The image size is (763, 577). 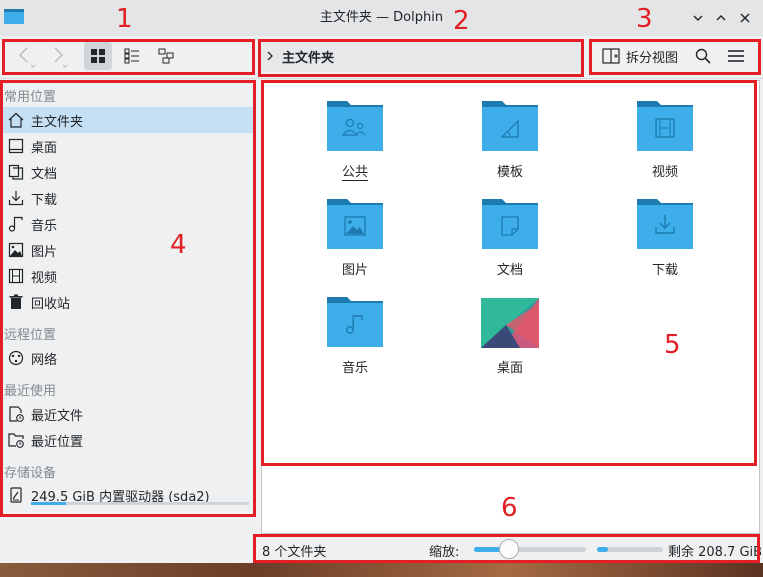 What do you see at coordinates (381, 570) in the screenshot?
I see `desktop-background-strip` at bounding box center [381, 570].